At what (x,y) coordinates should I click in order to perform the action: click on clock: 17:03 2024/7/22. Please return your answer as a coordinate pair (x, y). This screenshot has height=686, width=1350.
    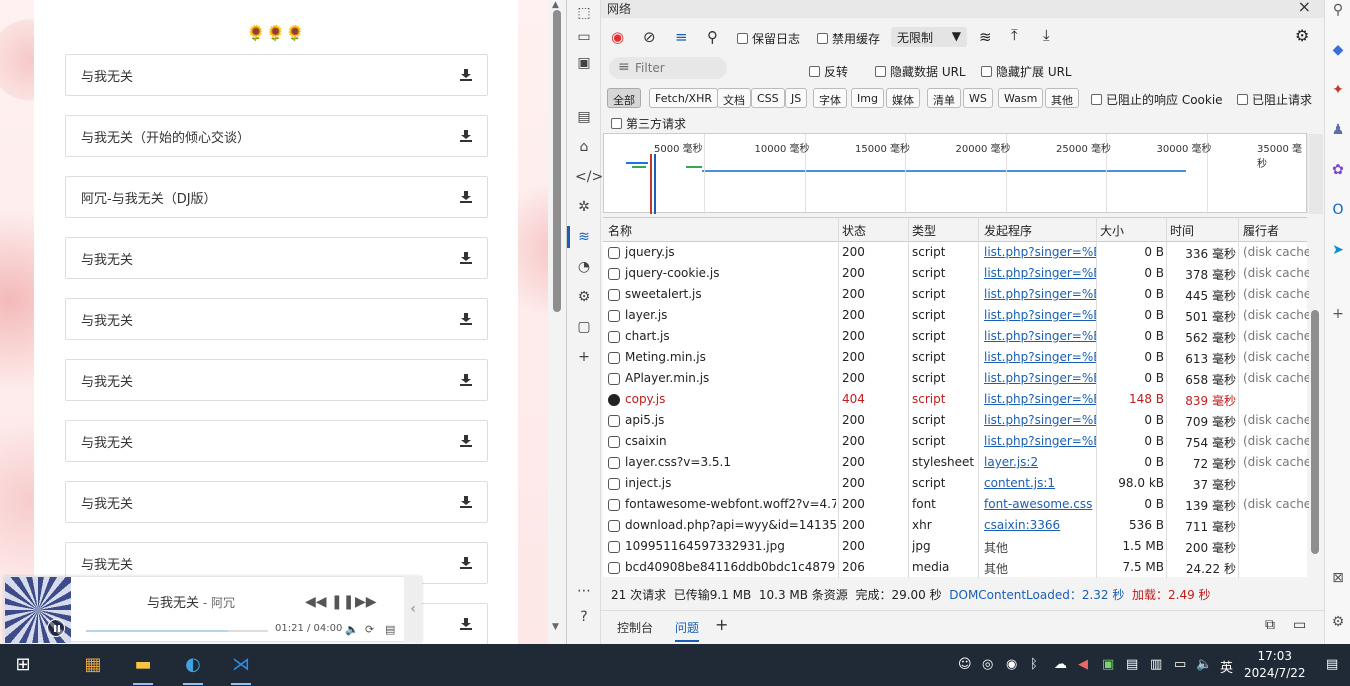
    Looking at the image, I should click on (1275, 665).